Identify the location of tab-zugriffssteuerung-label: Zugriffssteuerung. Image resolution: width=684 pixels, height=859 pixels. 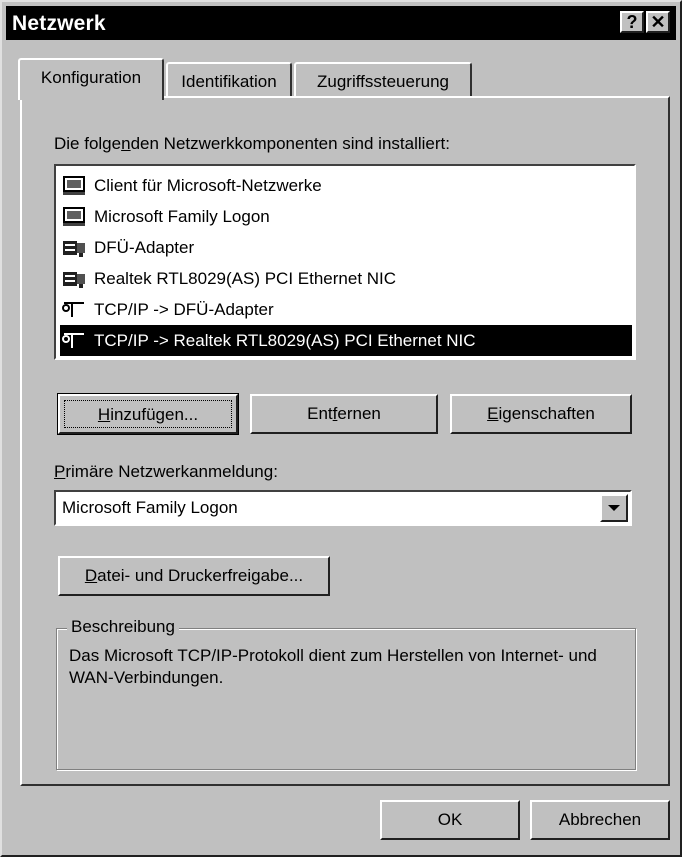
(383, 81).